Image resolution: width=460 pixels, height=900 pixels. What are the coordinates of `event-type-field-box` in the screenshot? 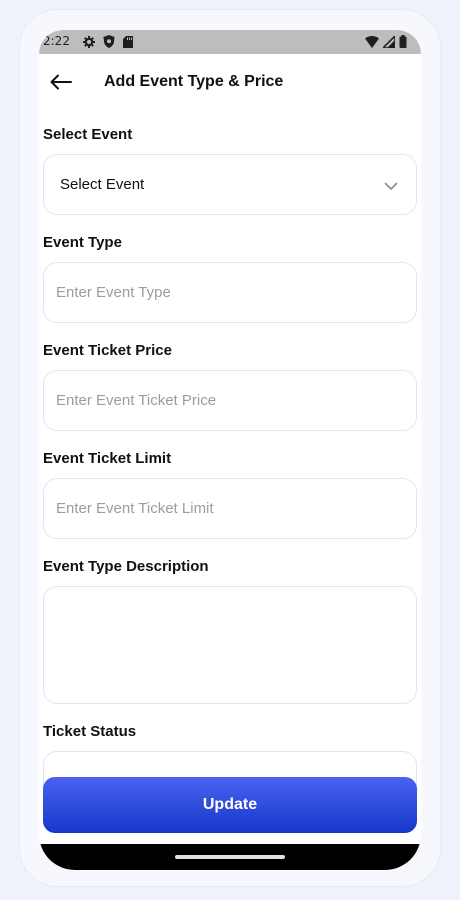 It's located at (230, 292).